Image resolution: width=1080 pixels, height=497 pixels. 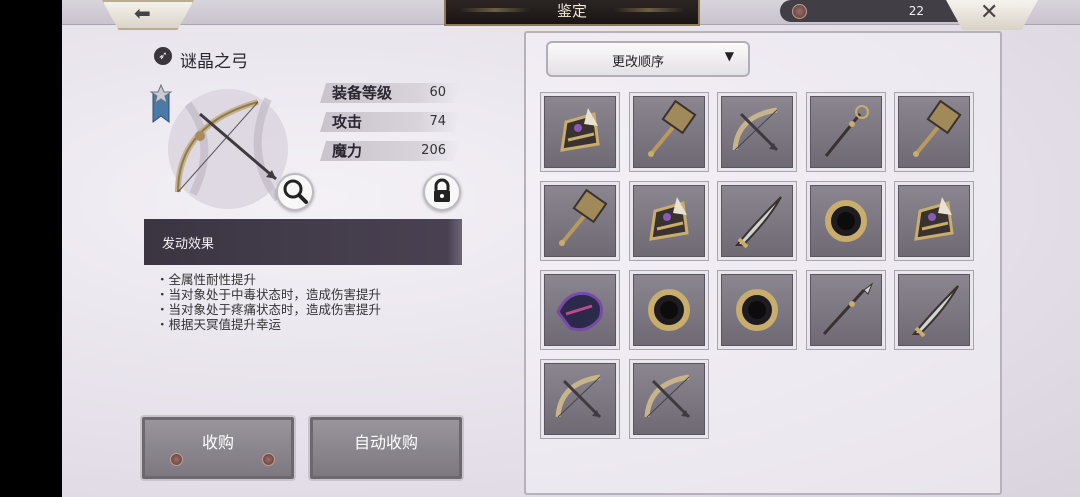 What do you see at coordinates (989, 12) in the screenshot?
I see `close-icon: ✕` at bounding box center [989, 12].